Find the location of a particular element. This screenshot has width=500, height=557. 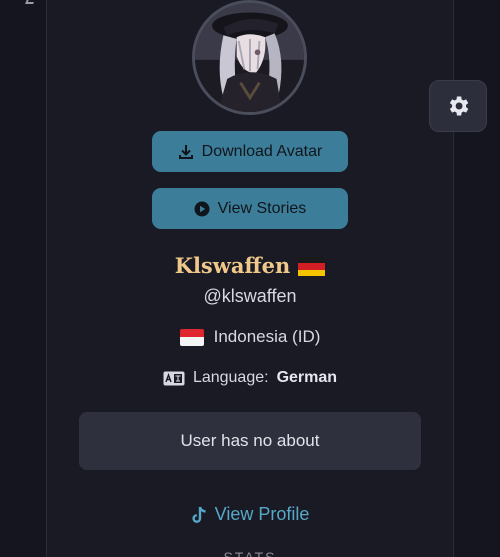

view-stories-label: View Stories is located at coordinates (262, 208).